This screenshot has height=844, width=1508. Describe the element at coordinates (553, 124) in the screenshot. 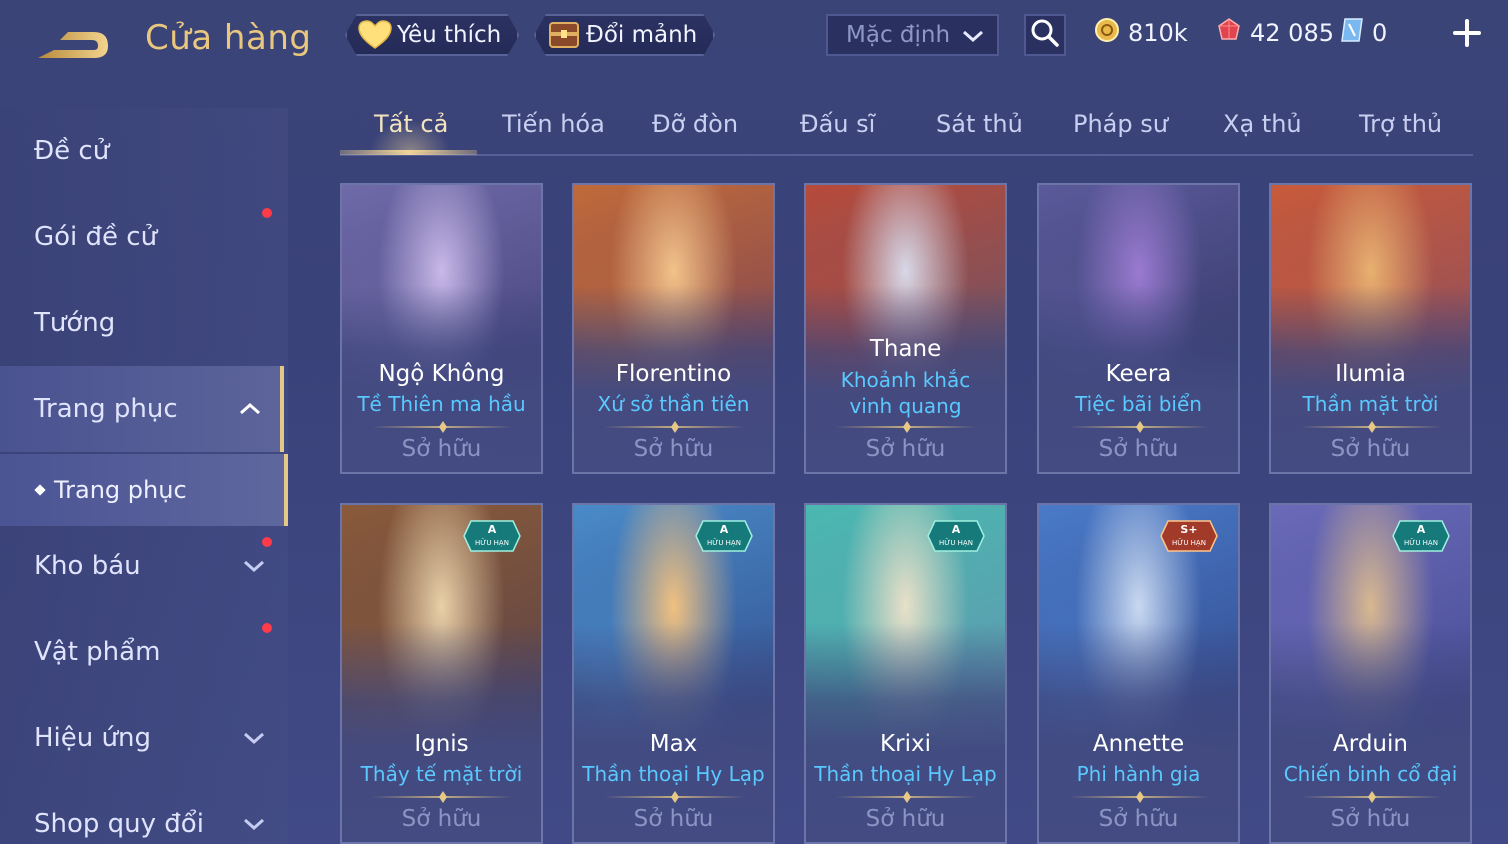

I see `tab-evolution: Tiến hóa` at that location.